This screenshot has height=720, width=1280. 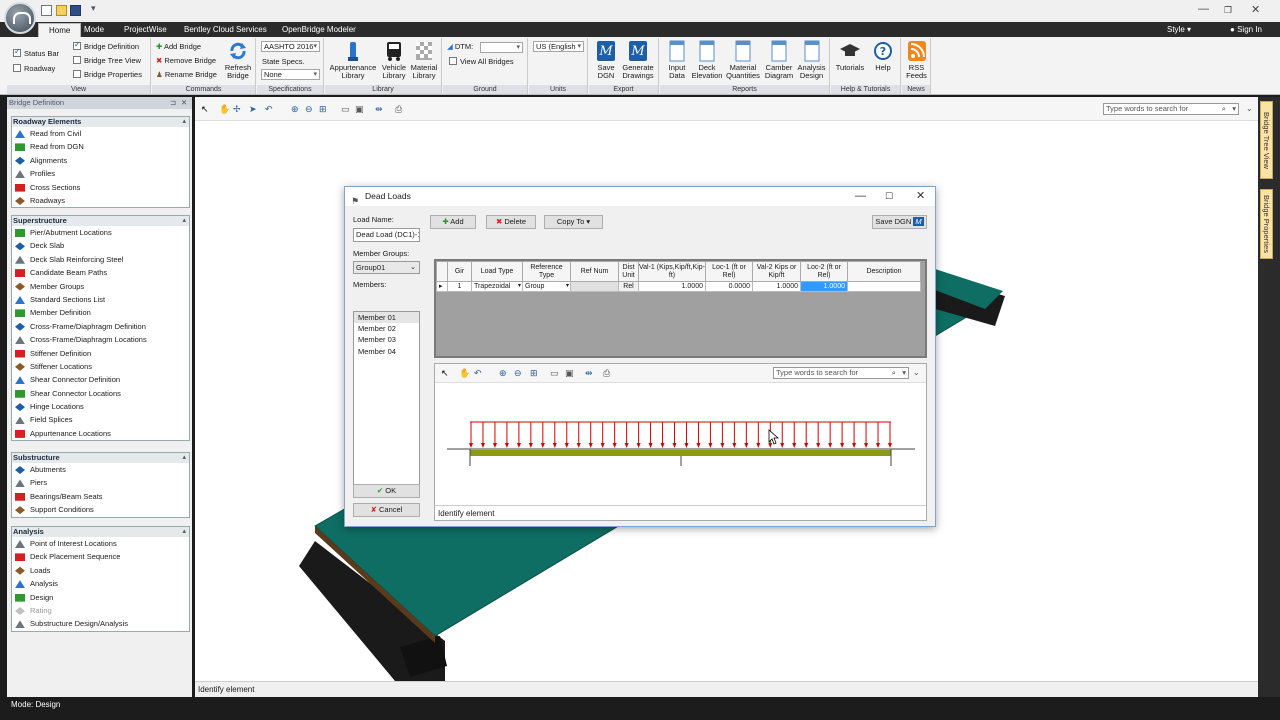 I want to click on viewport-search-input: Type words to search for ⌕ ▾, so click(x=1171, y=109).